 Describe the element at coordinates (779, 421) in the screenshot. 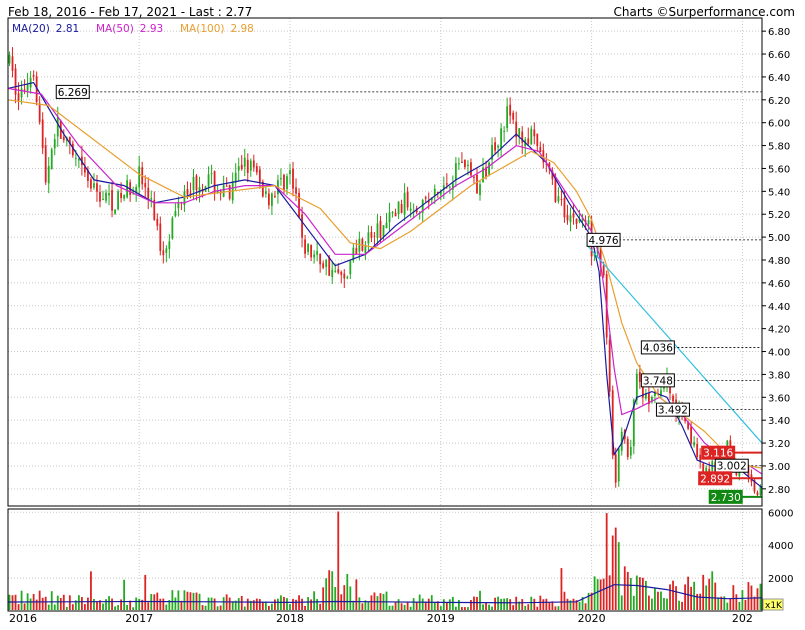

I see `price-tick-label: 3.40` at that location.